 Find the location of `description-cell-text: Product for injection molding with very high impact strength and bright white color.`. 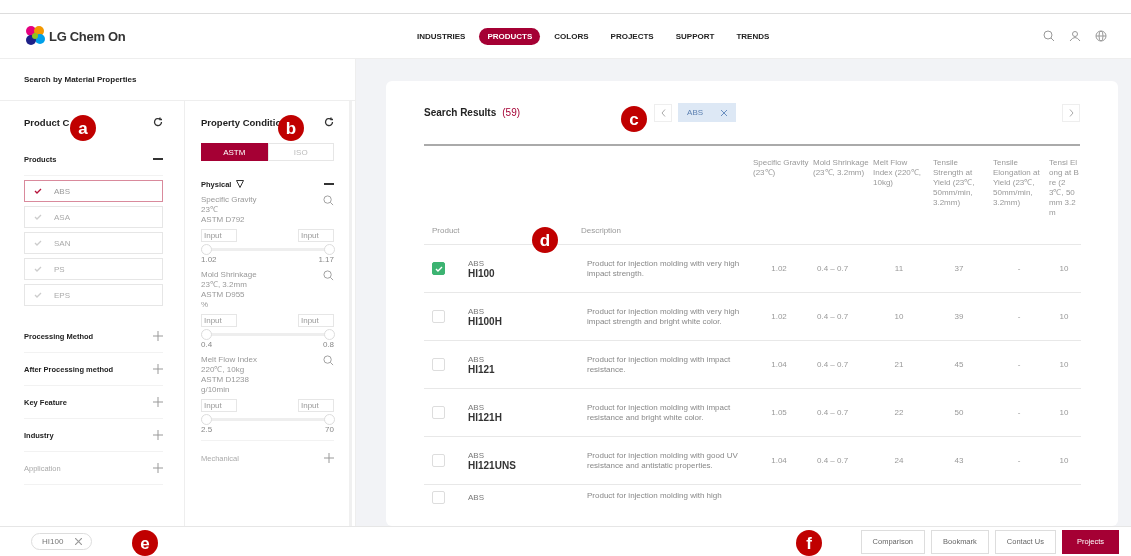

description-cell-text: Product for injection molding with very high impact strength and bright white color. is located at coordinates (663, 316).